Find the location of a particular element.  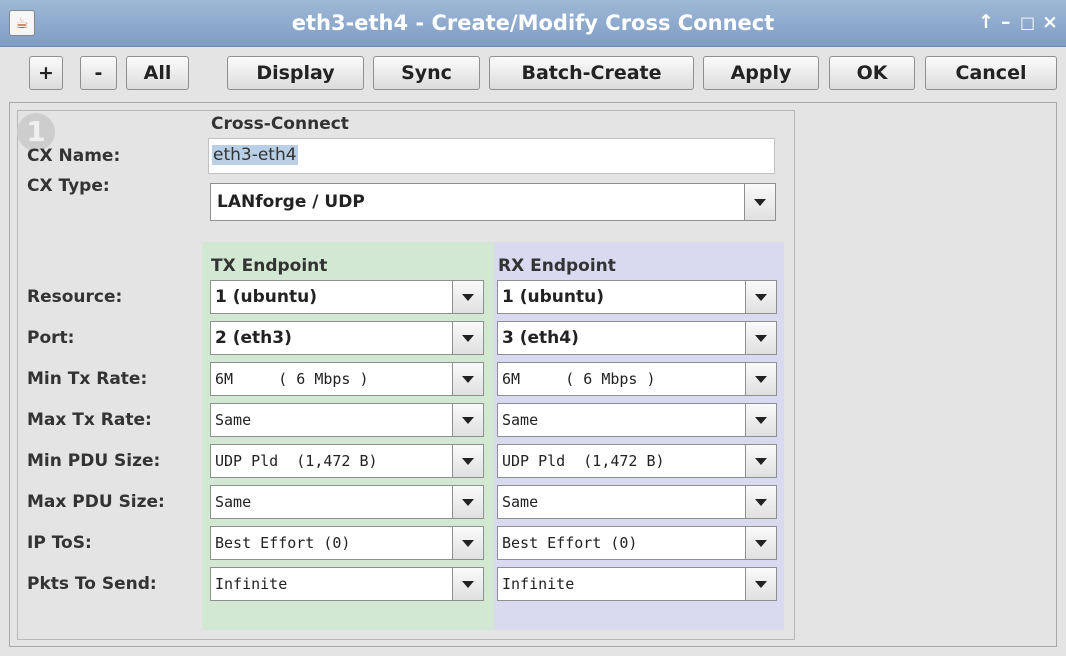

tx-resource-value: 1 (ubuntu) is located at coordinates (266, 297).